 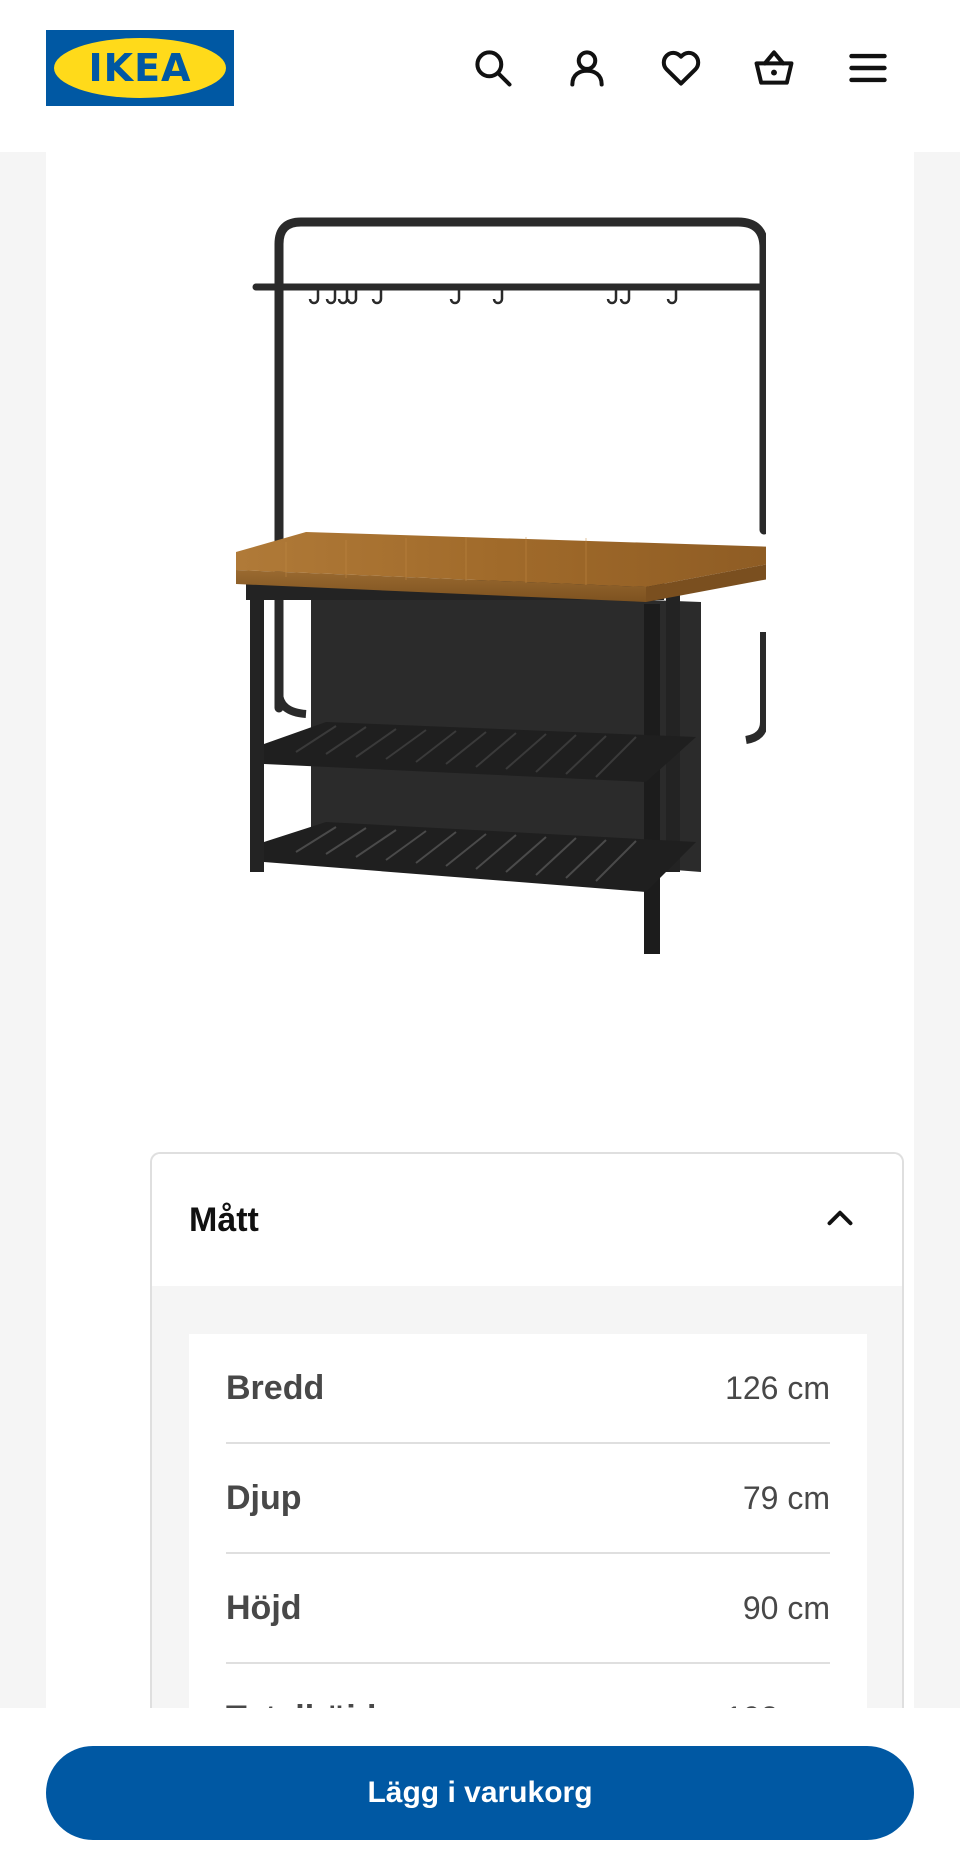 What do you see at coordinates (528, 1609) in the screenshot?
I see `dimension-row-height: Höjd 90 cm` at bounding box center [528, 1609].